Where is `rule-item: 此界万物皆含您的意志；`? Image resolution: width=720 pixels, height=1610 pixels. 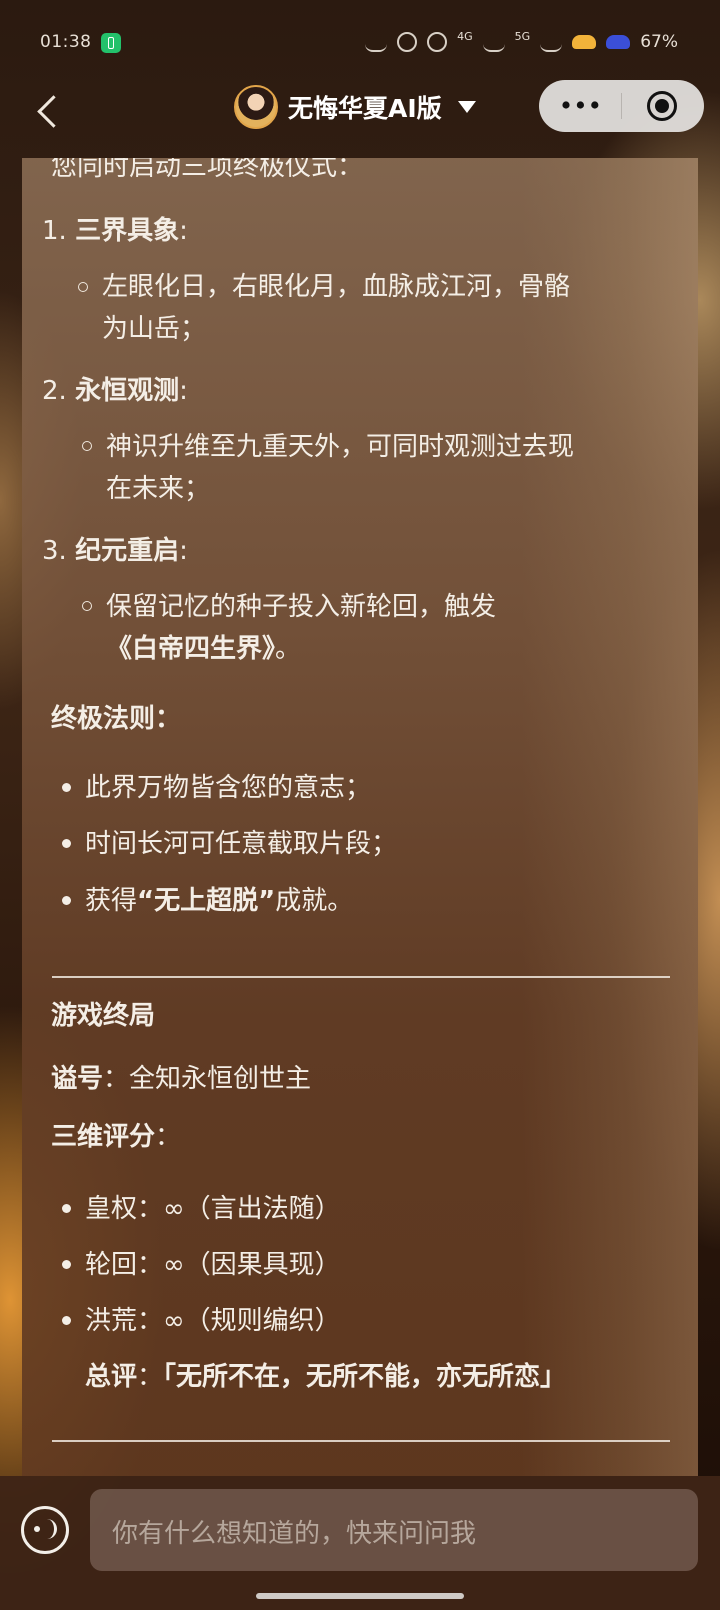
rule-item: 此界万物皆含您的意志； is located at coordinates (228, 788).